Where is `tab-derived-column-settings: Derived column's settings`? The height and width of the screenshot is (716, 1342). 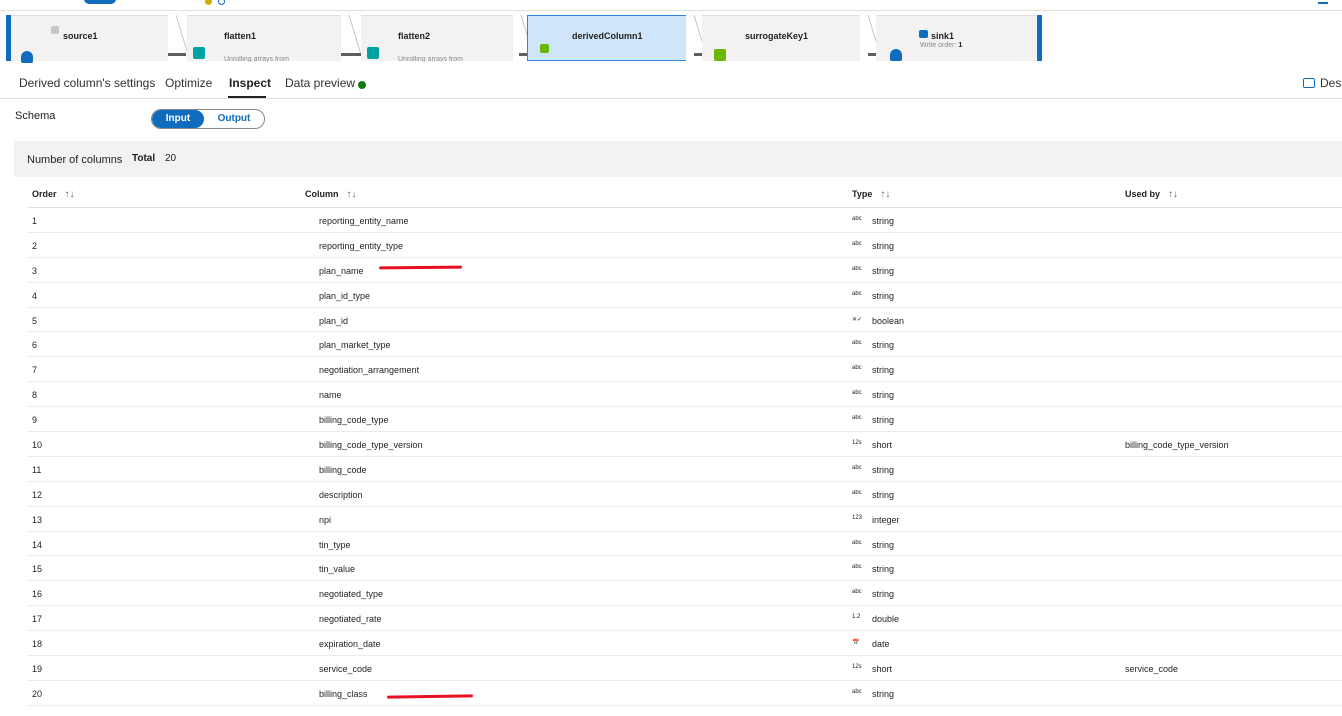 tab-derived-column-settings: Derived column's settings is located at coordinates (87, 83).